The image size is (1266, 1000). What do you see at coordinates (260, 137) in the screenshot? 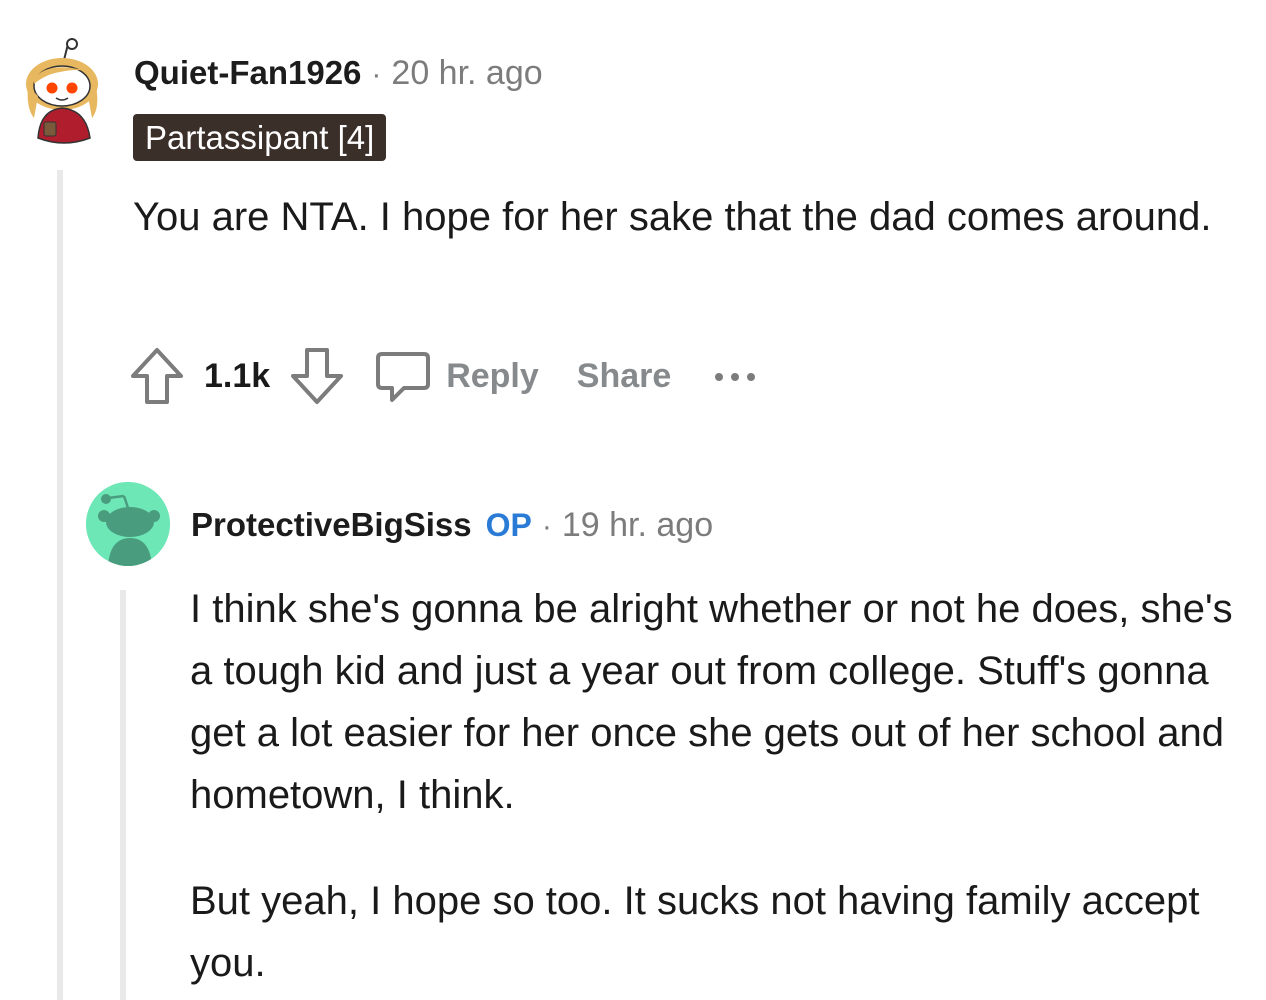
I see `user-flair-badge: Partassipant [4]` at bounding box center [260, 137].